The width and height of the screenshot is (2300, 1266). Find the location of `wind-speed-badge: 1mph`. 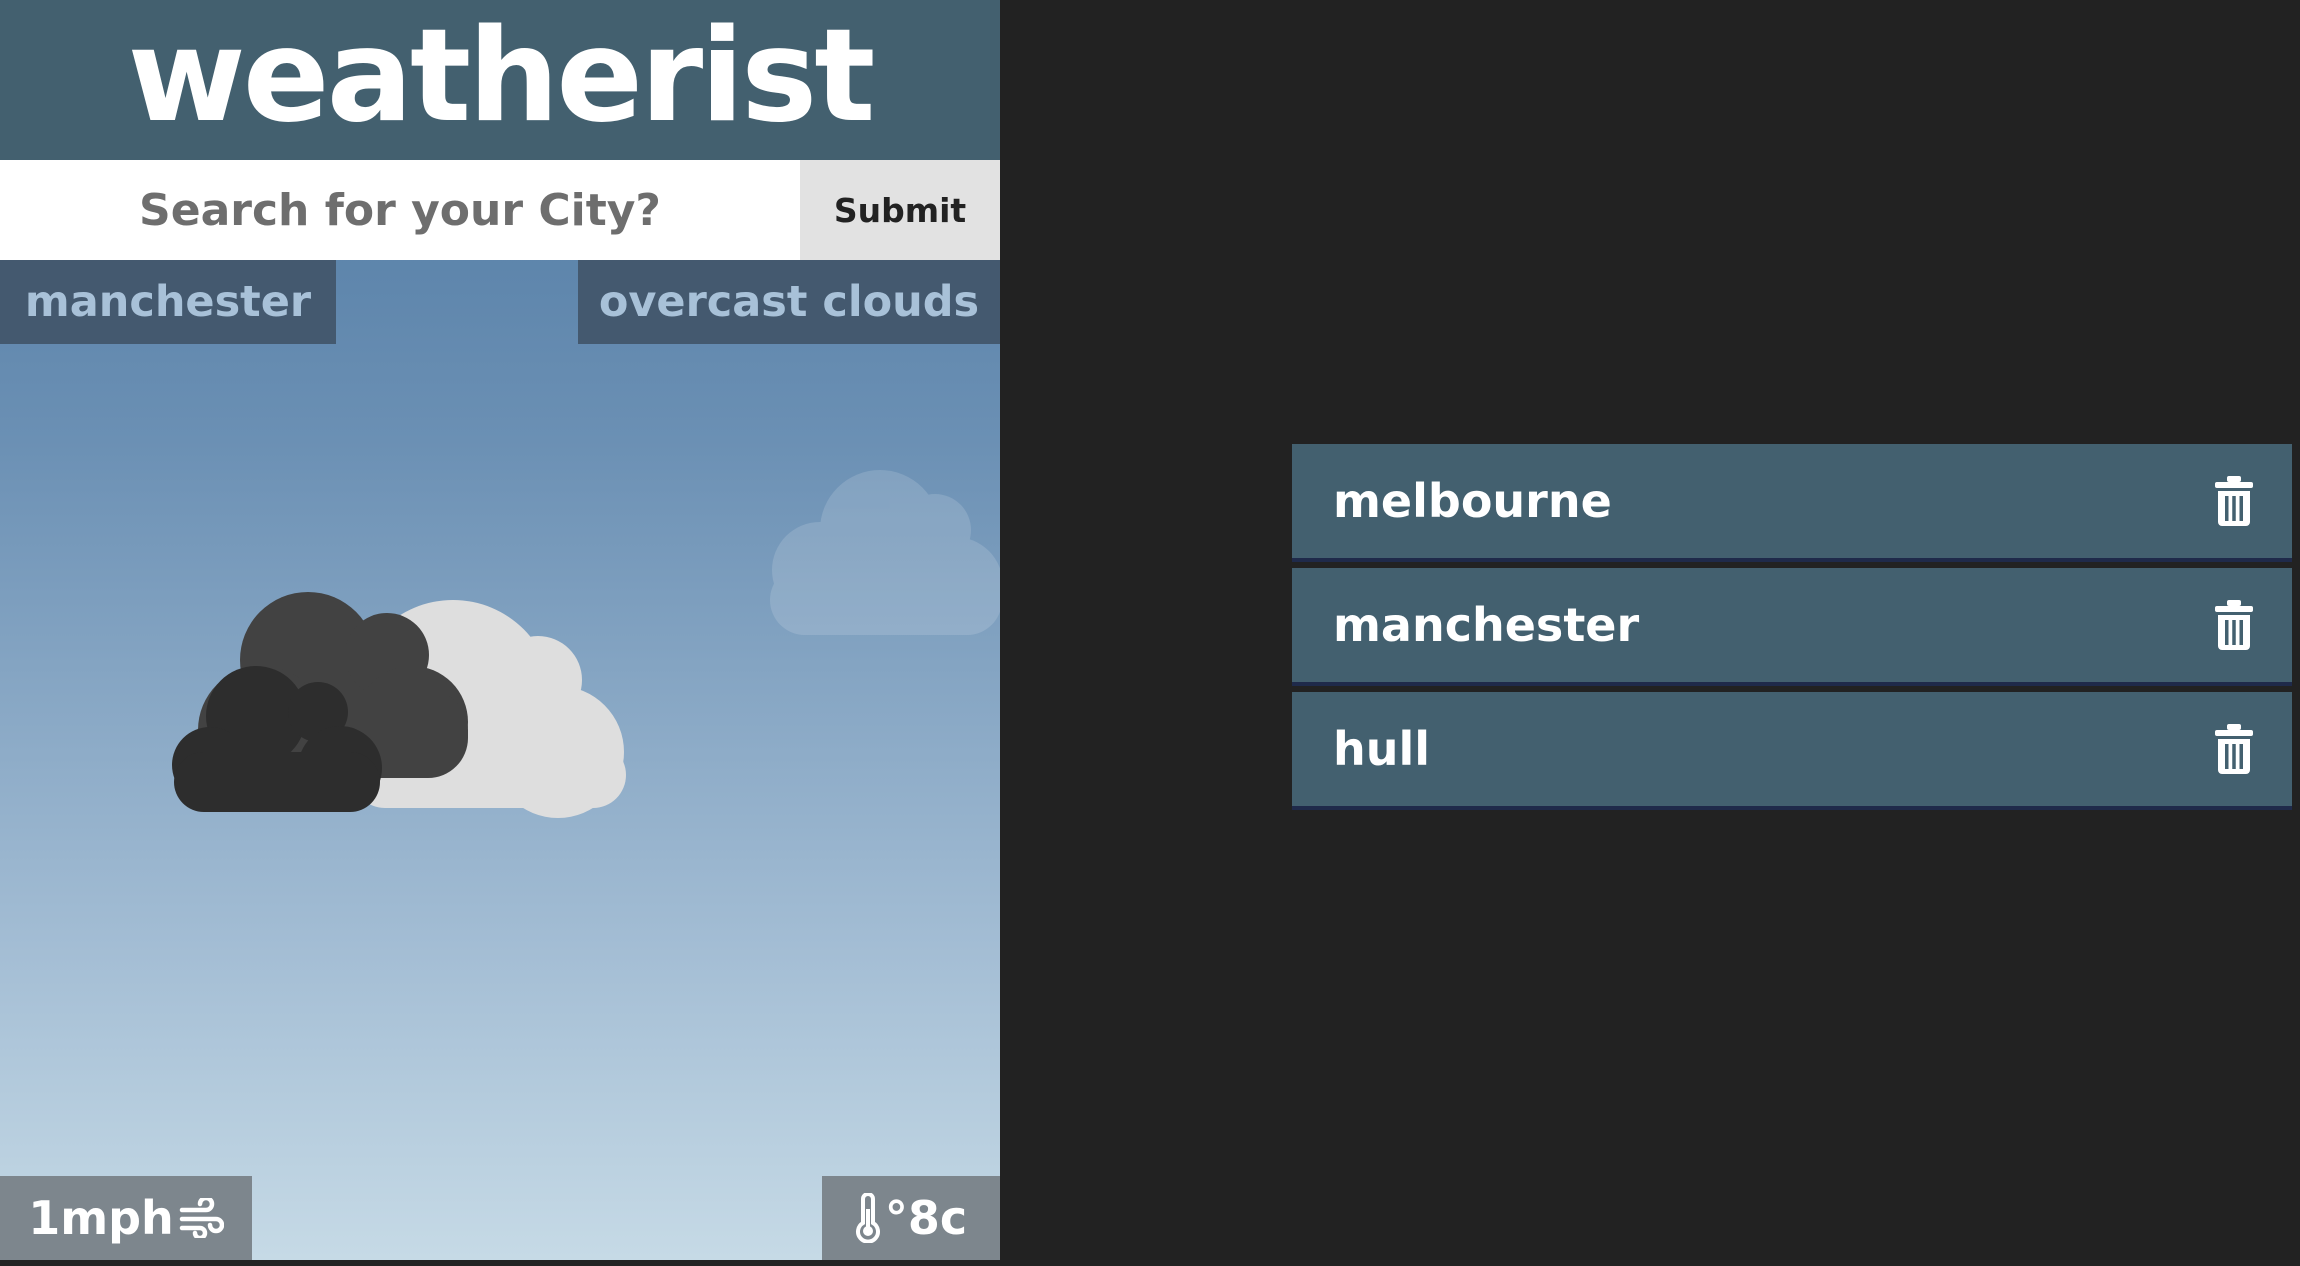

wind-speed-badge: 1mph is located at coordinates (126, 1218).